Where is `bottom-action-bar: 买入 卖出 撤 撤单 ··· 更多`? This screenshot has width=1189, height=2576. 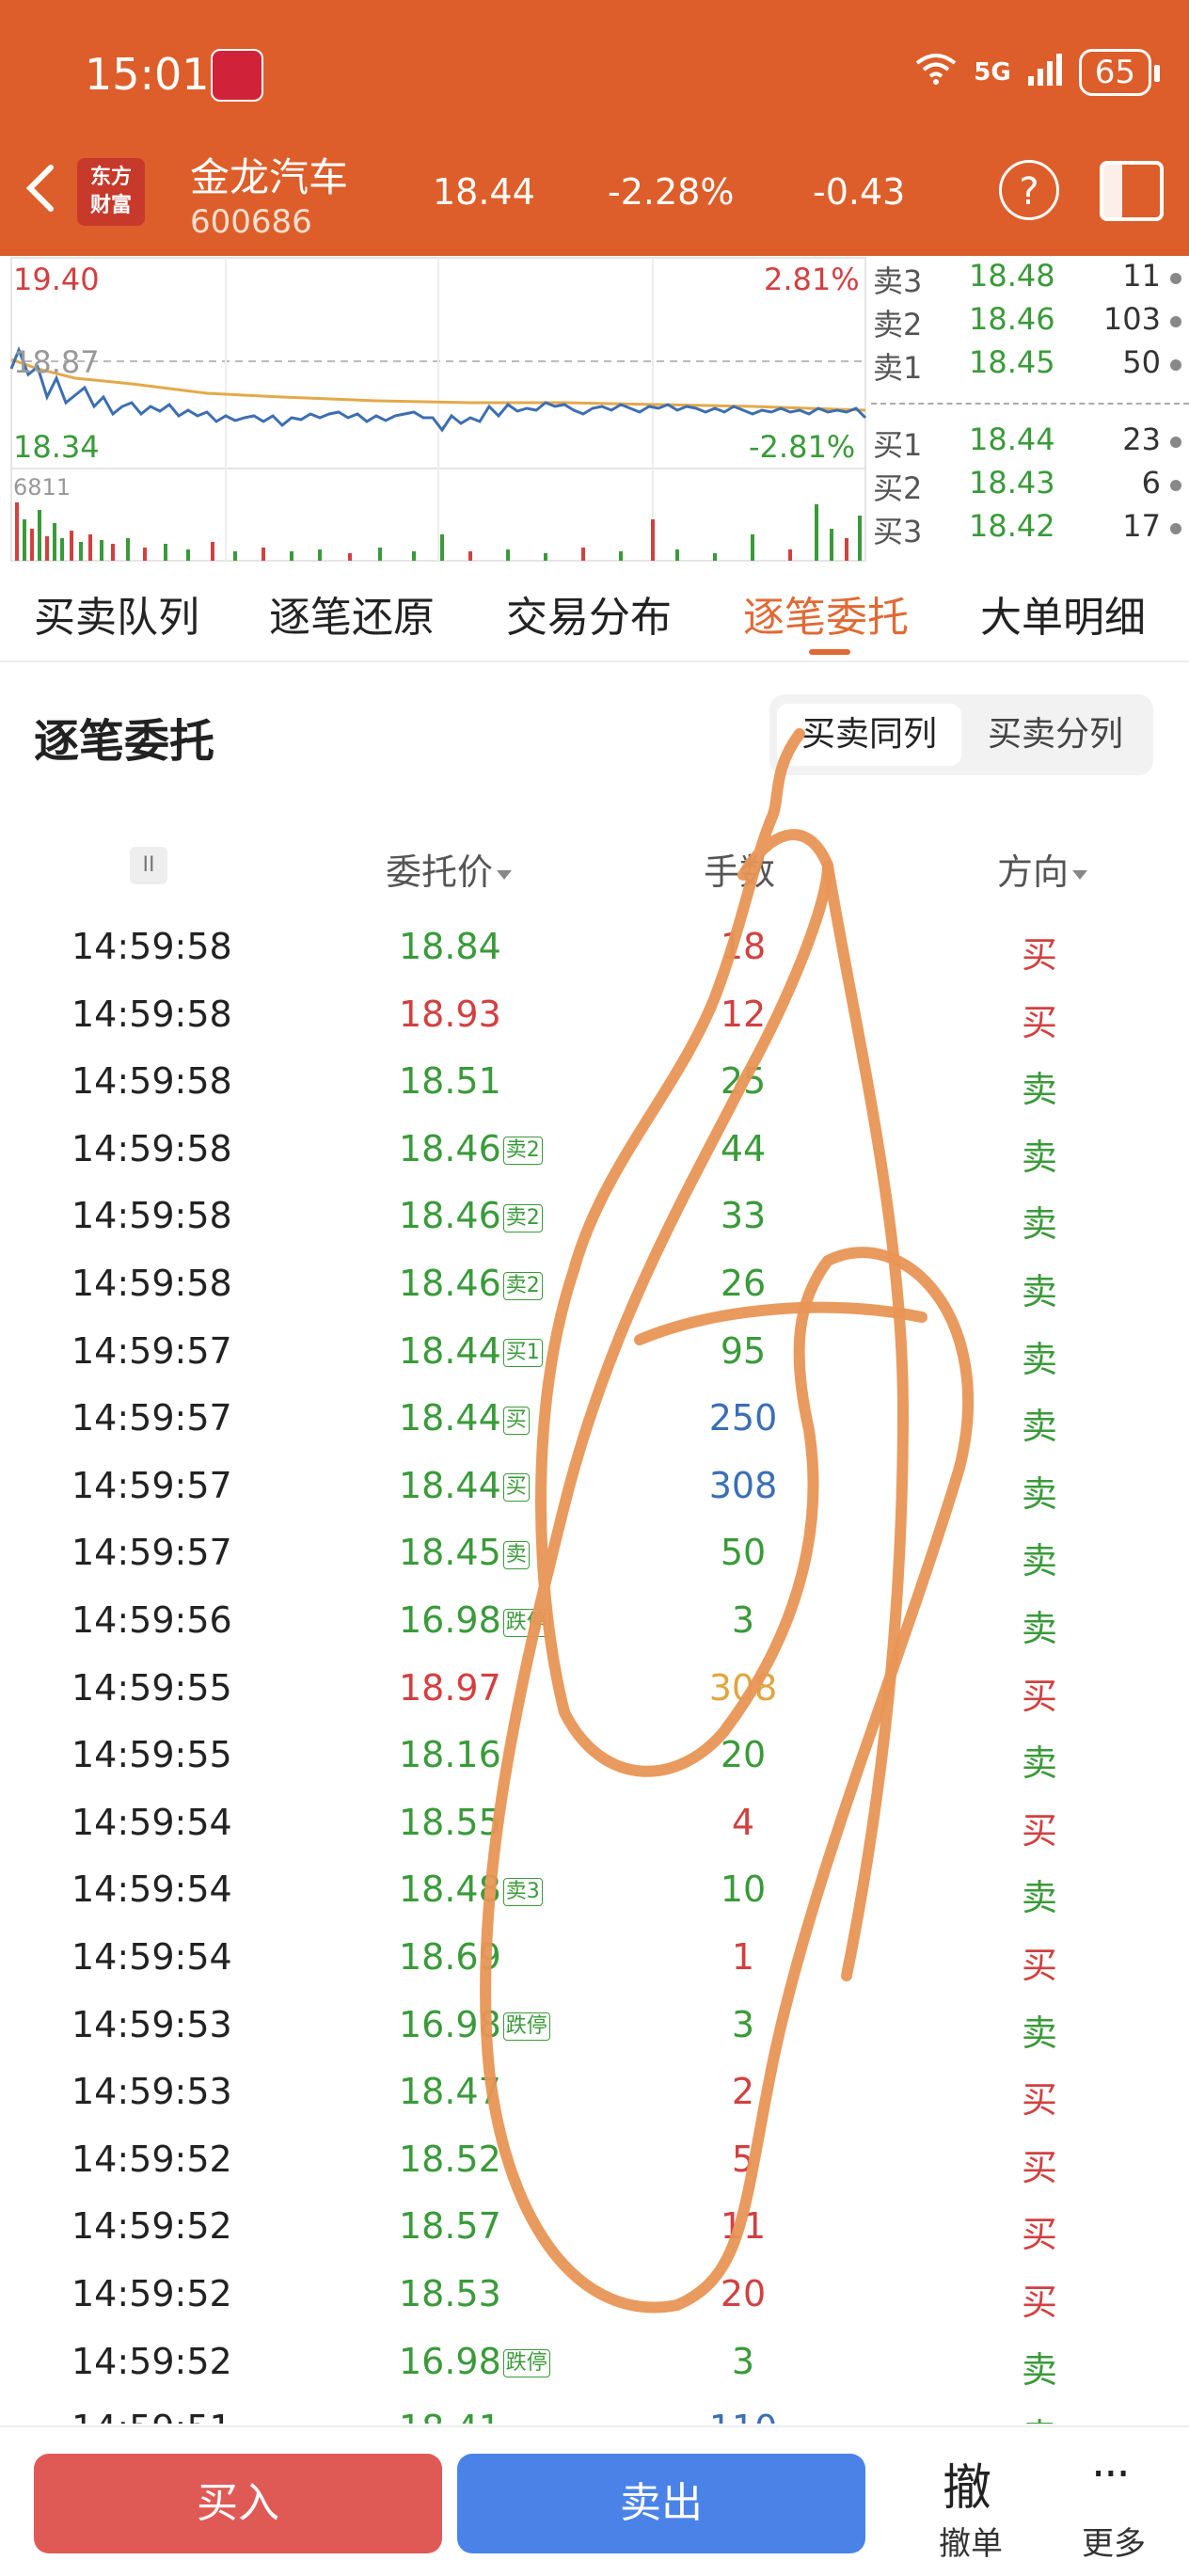
bottom-action-bar: 买入 卖出 撤 撤单 ··· 更多 is located at coordinates (594, 2500).